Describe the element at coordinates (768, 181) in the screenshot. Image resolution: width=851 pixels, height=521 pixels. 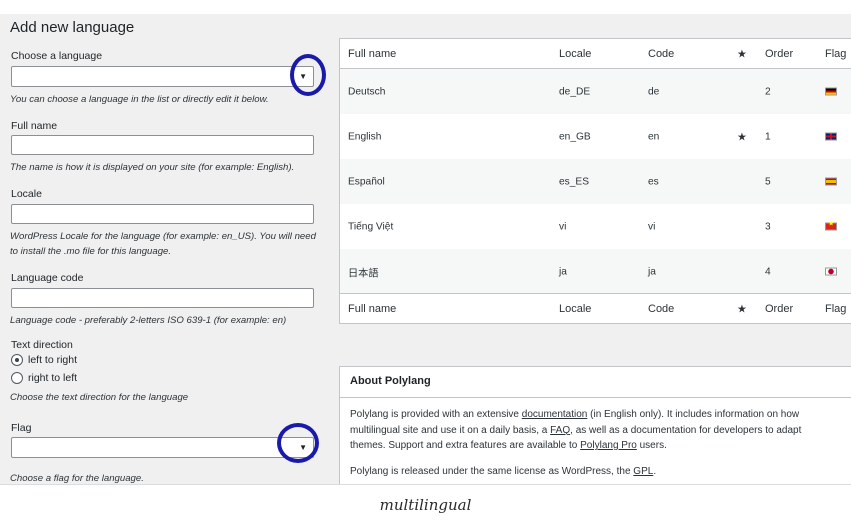
I see `language-order: 5` at that location.